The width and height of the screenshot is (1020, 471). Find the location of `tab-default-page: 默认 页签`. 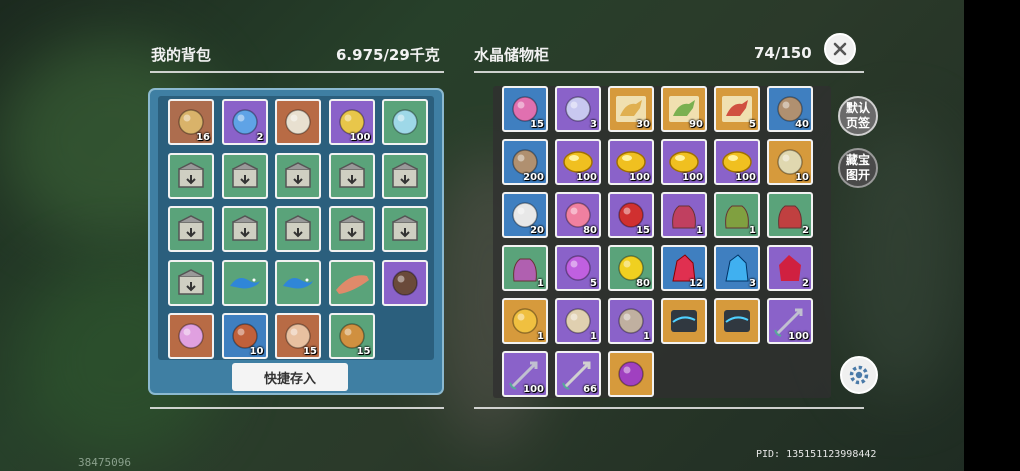

tab-default-page: 默认 页签 is located at coordinates (858, 116).